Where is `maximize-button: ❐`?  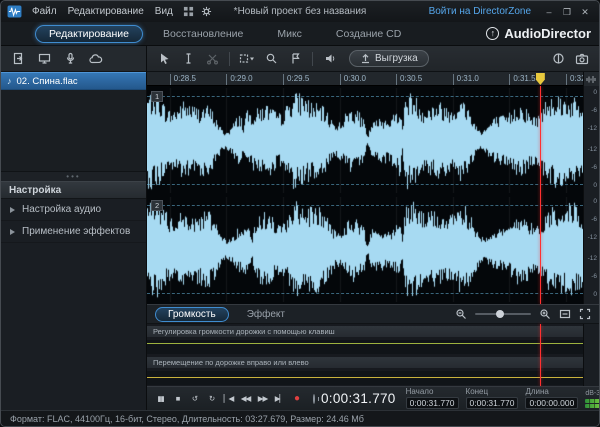 maximize-button: ❐ is located at coordinates (567, 12).